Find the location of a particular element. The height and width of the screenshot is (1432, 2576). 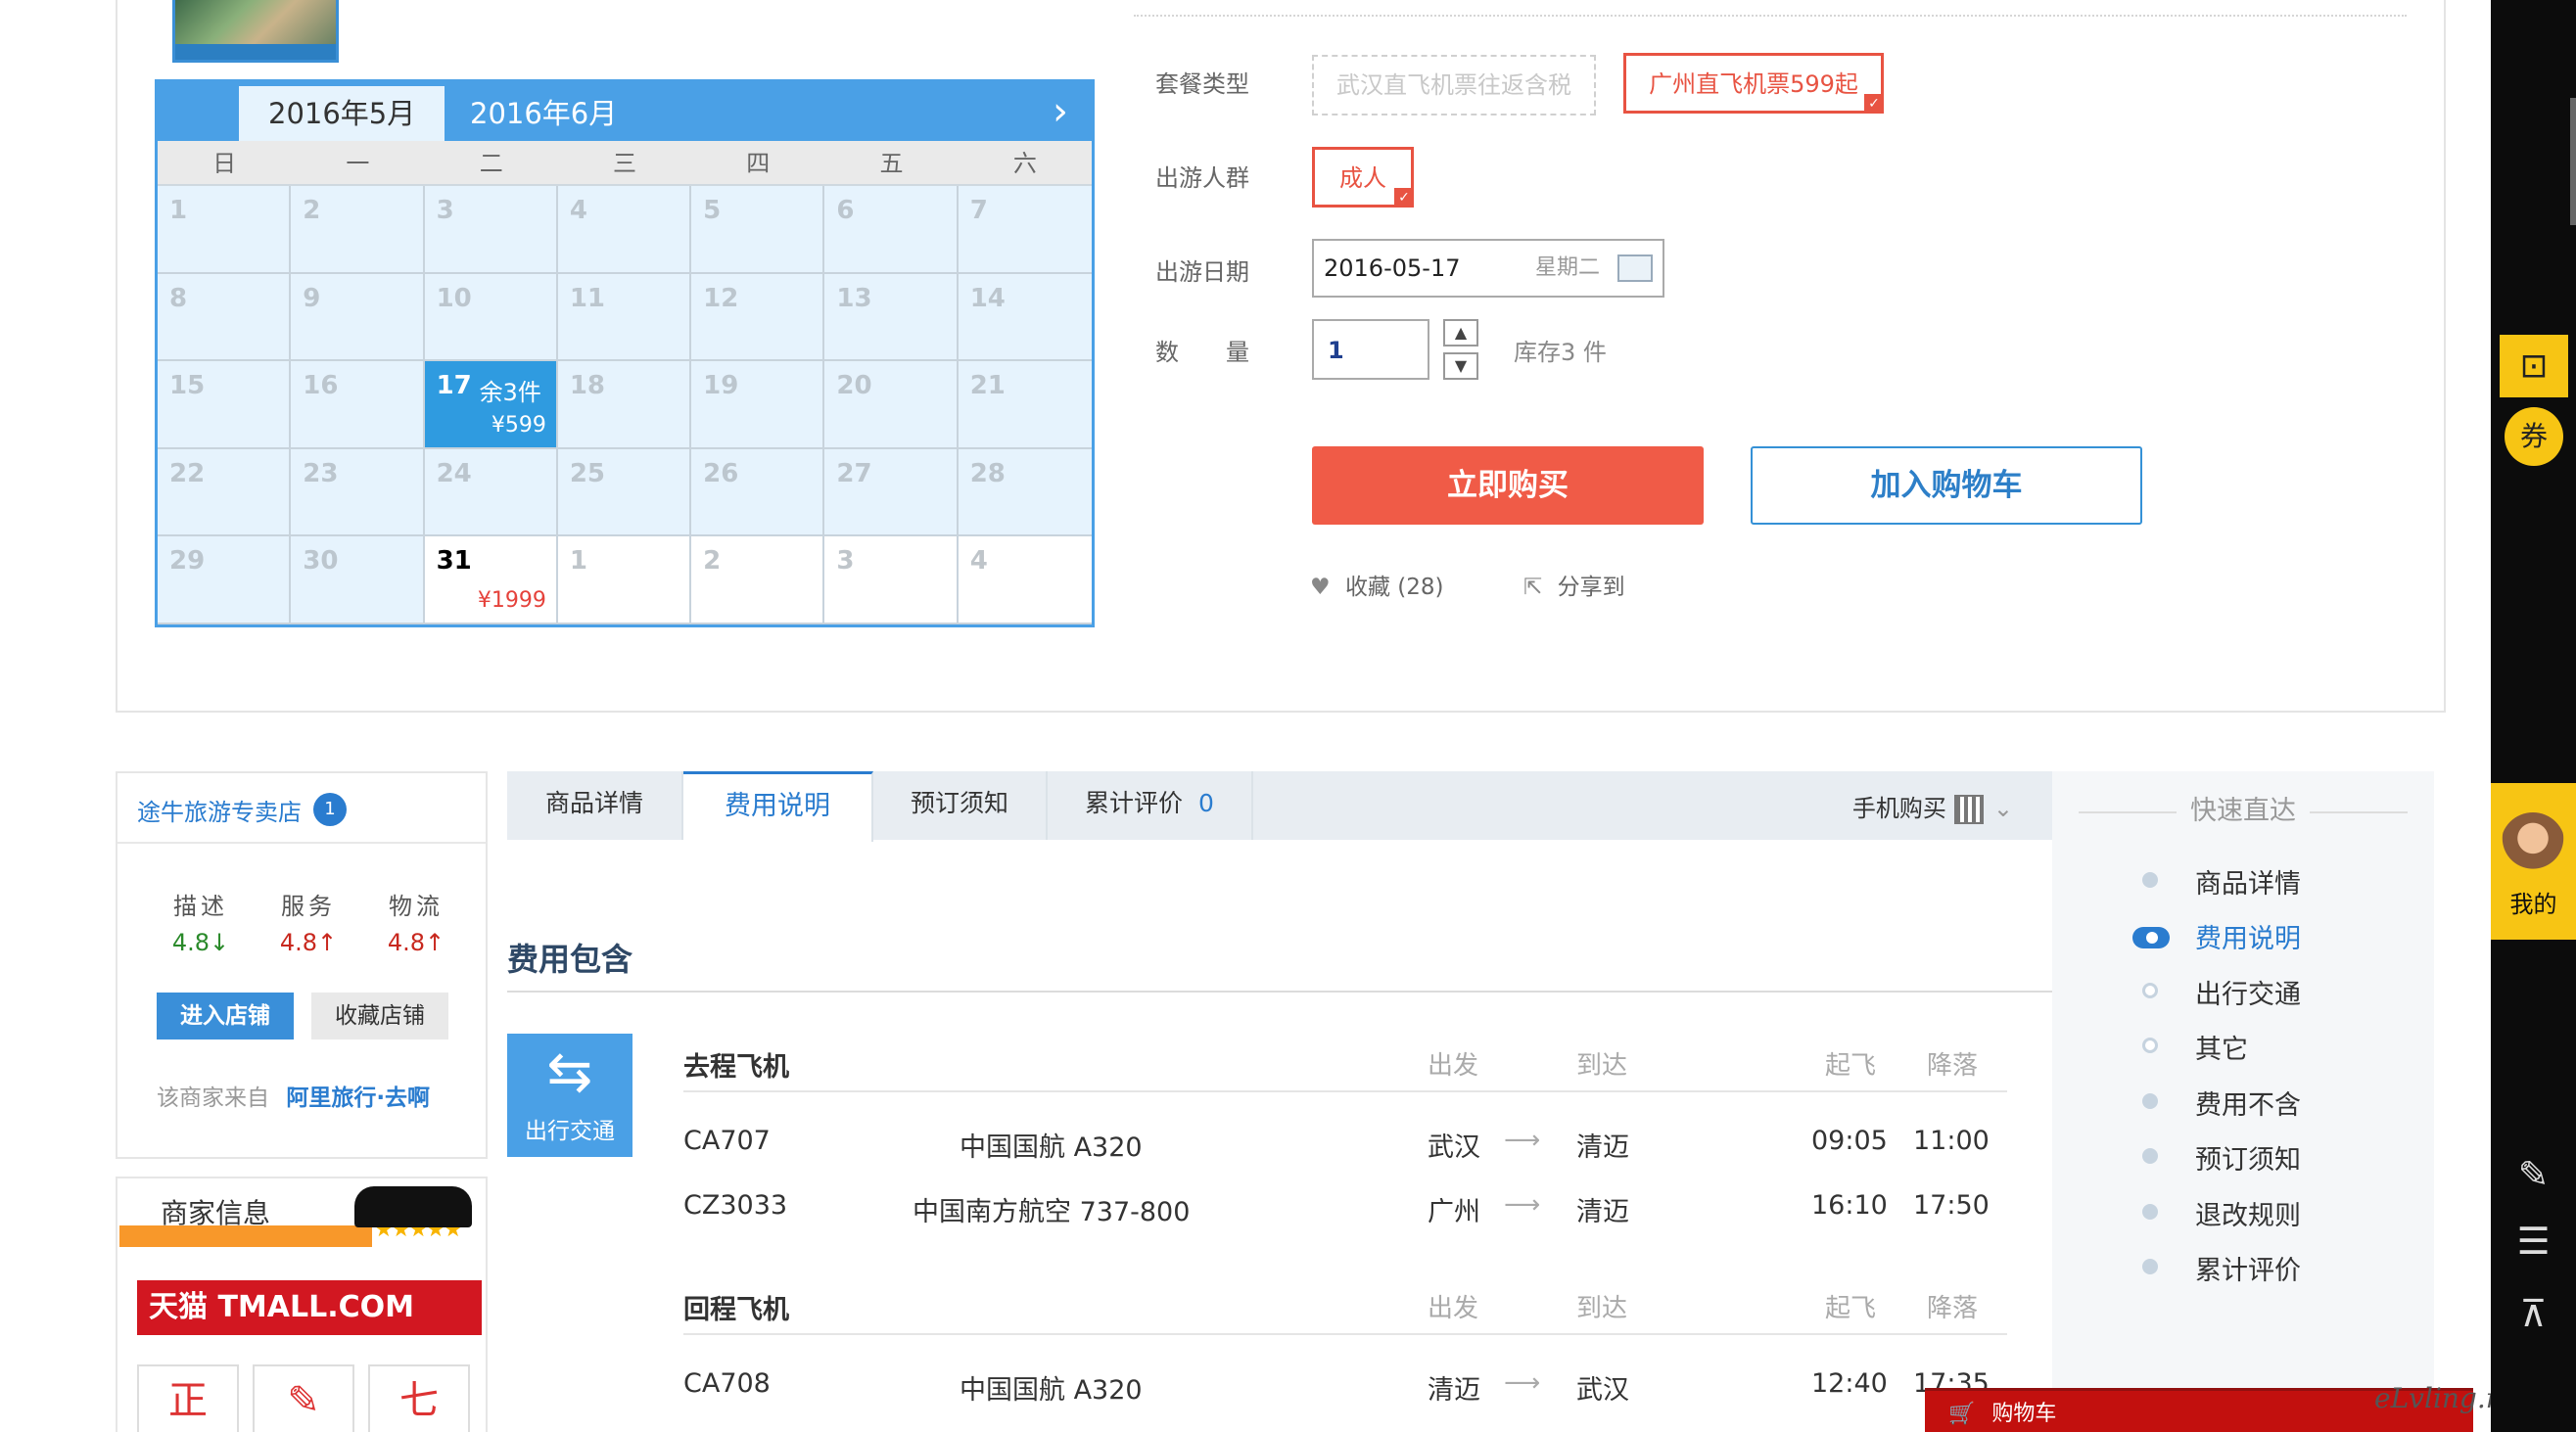

my-account-label: 我的 is located at coordinates (2533, 904).